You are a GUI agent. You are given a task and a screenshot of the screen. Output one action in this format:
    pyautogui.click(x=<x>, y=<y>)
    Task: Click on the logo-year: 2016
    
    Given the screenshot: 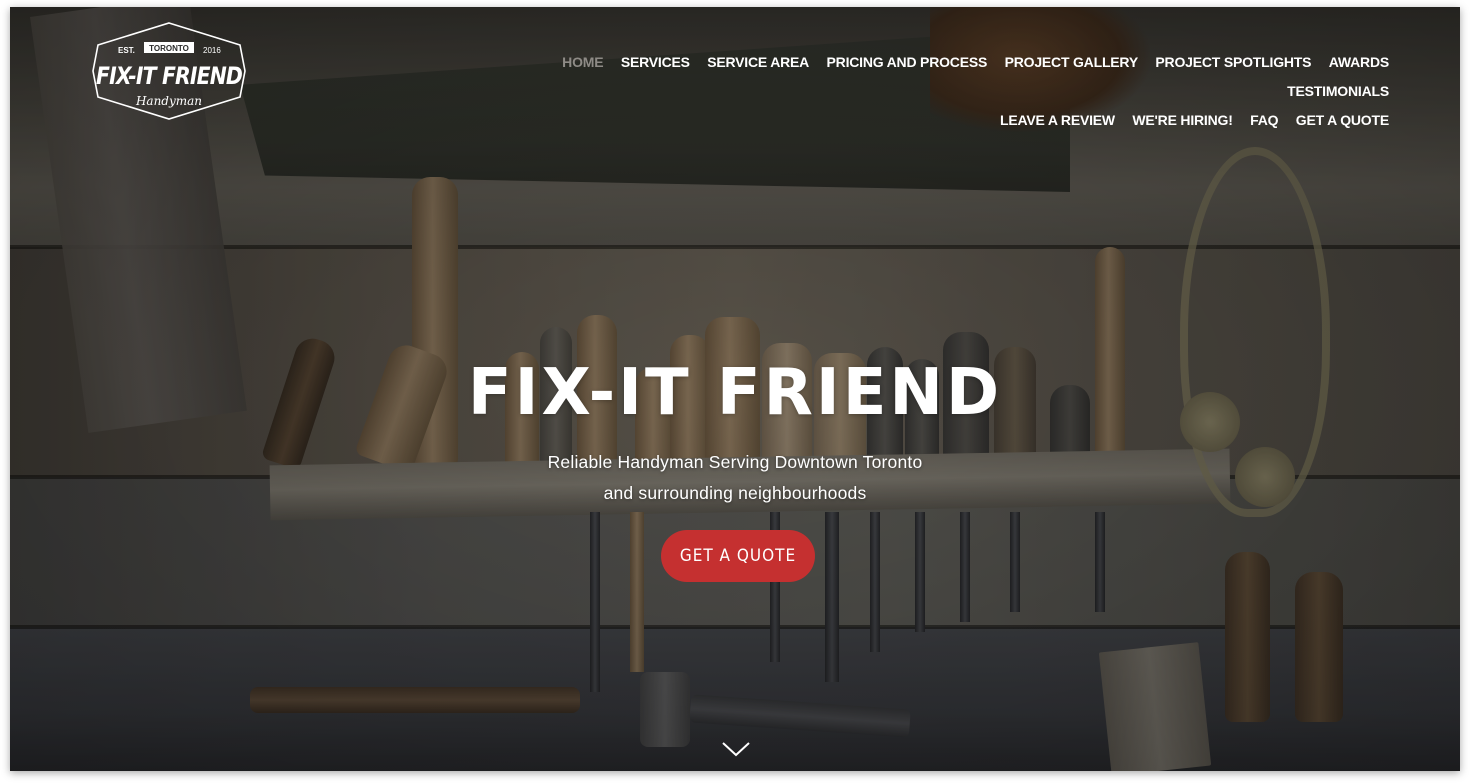 What is the action you would take?
    pyautogui.click(x=212, y=50)
    